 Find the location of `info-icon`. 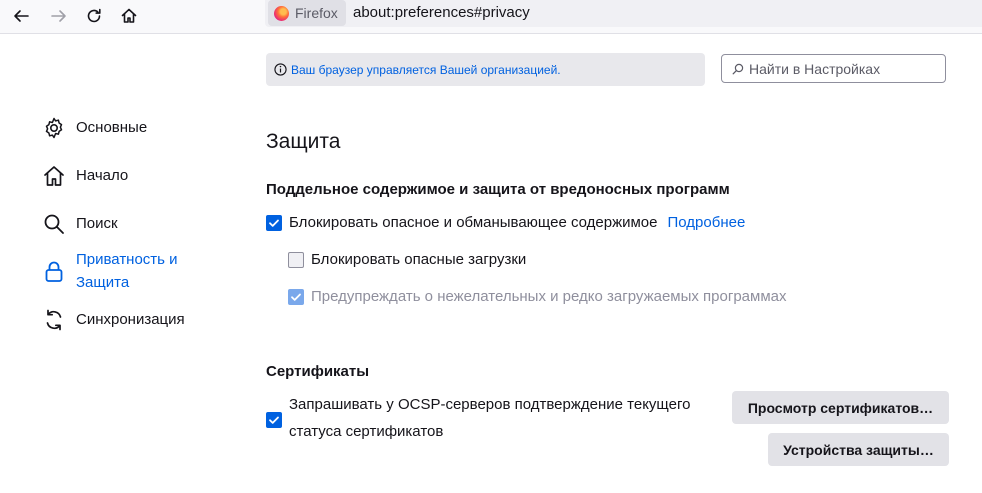

info-icon is located at coordinates (280, 69).